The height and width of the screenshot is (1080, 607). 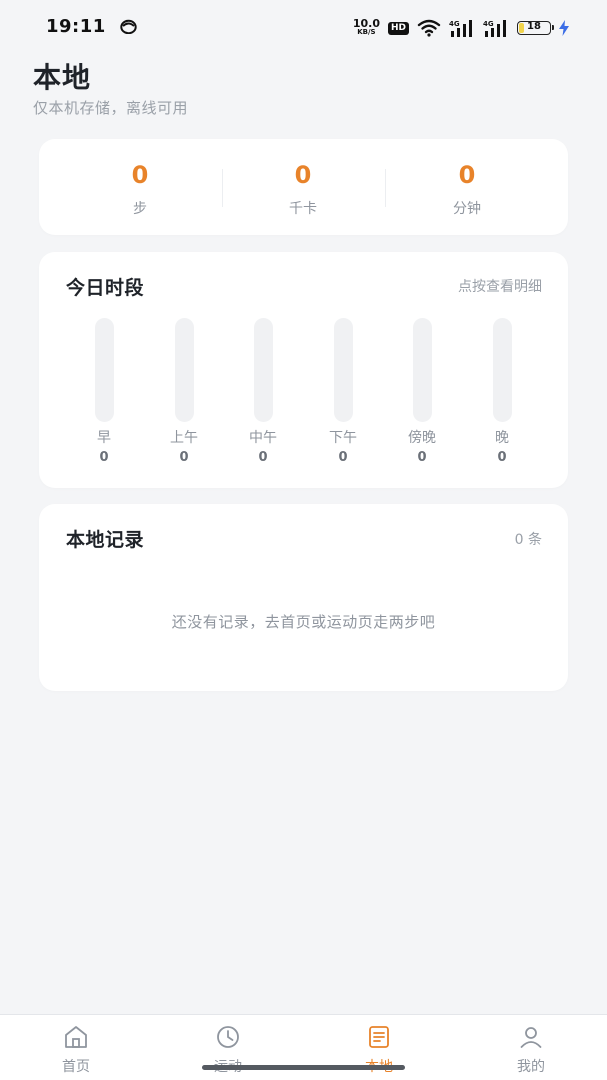 I want to click on period-morning: 早 0, so click(x=104, y=392).